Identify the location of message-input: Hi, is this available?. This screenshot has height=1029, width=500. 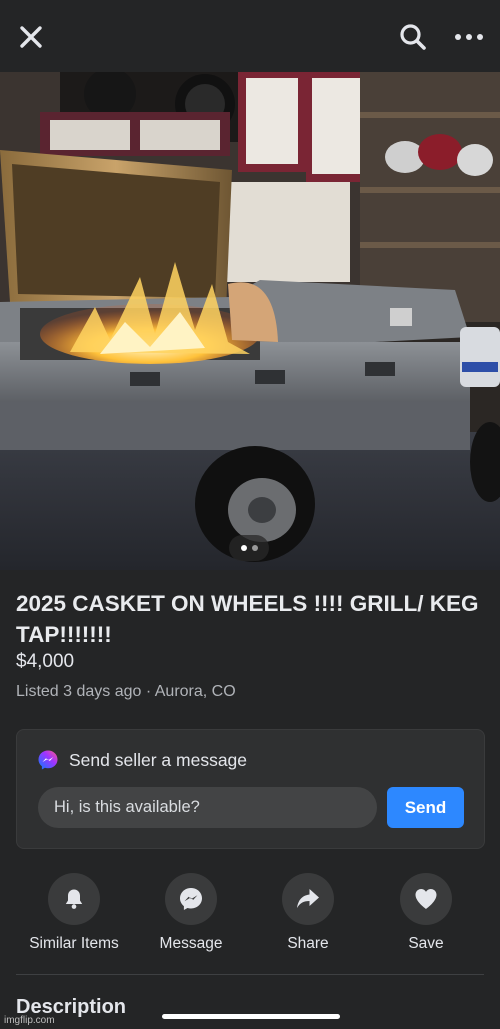
(207, 807).